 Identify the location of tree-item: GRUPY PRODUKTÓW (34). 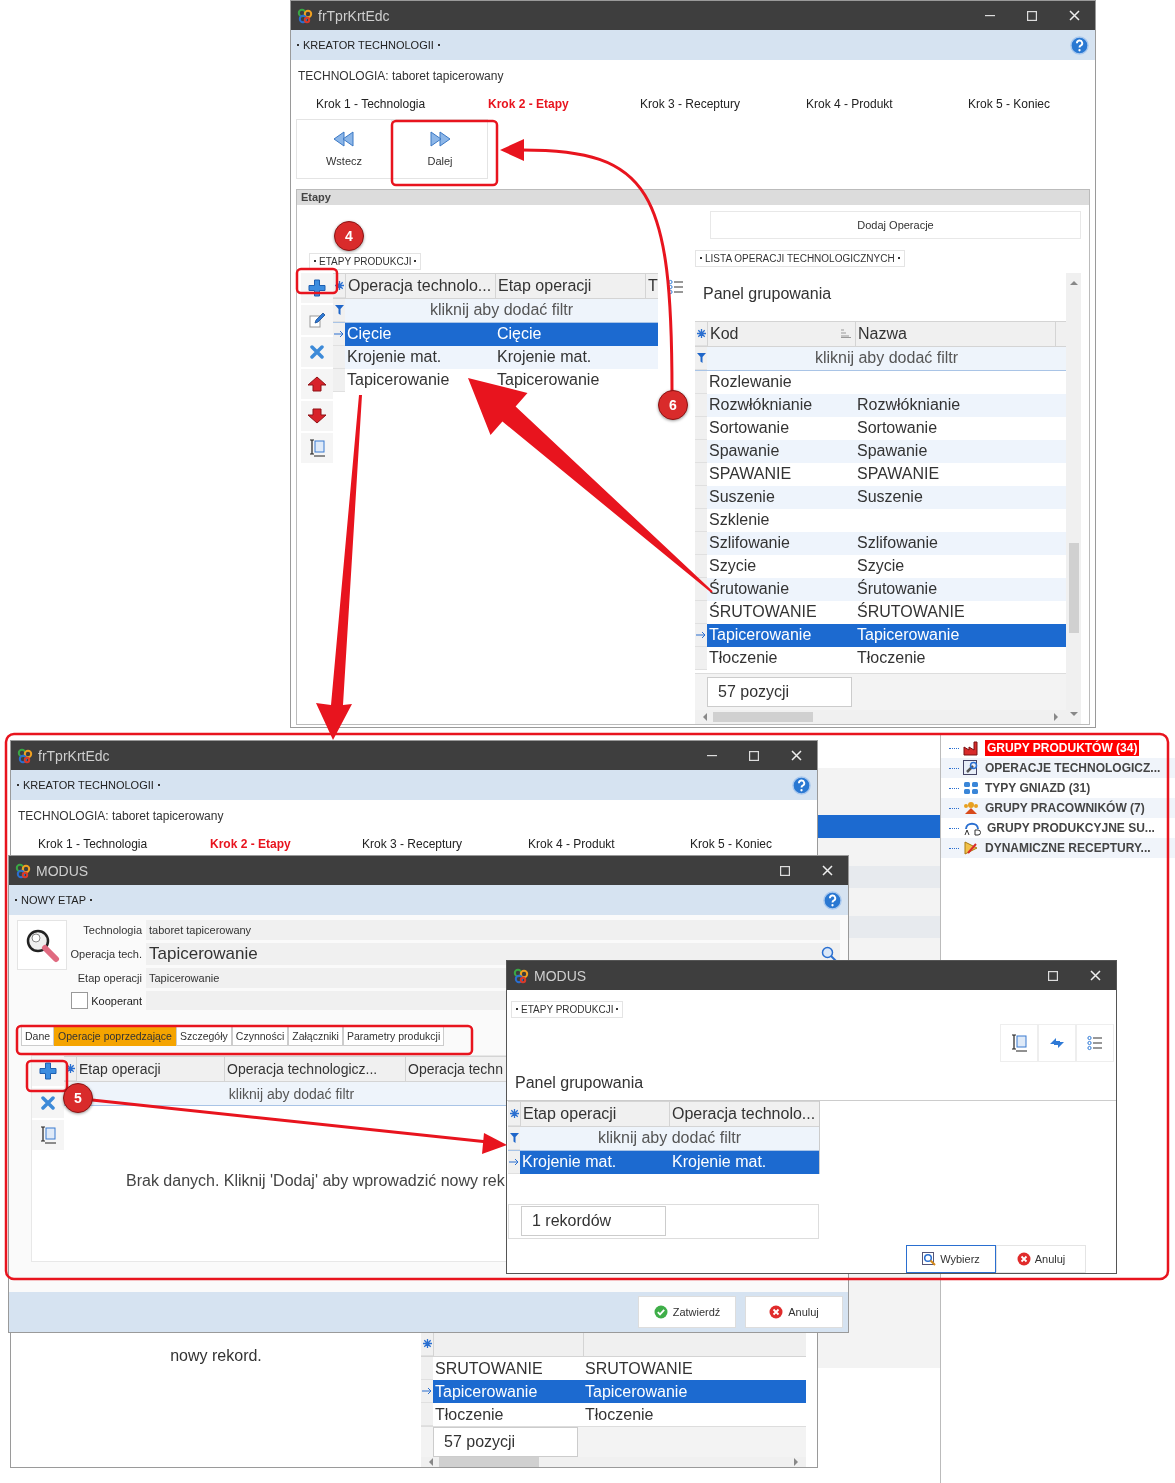
(1062, 748).